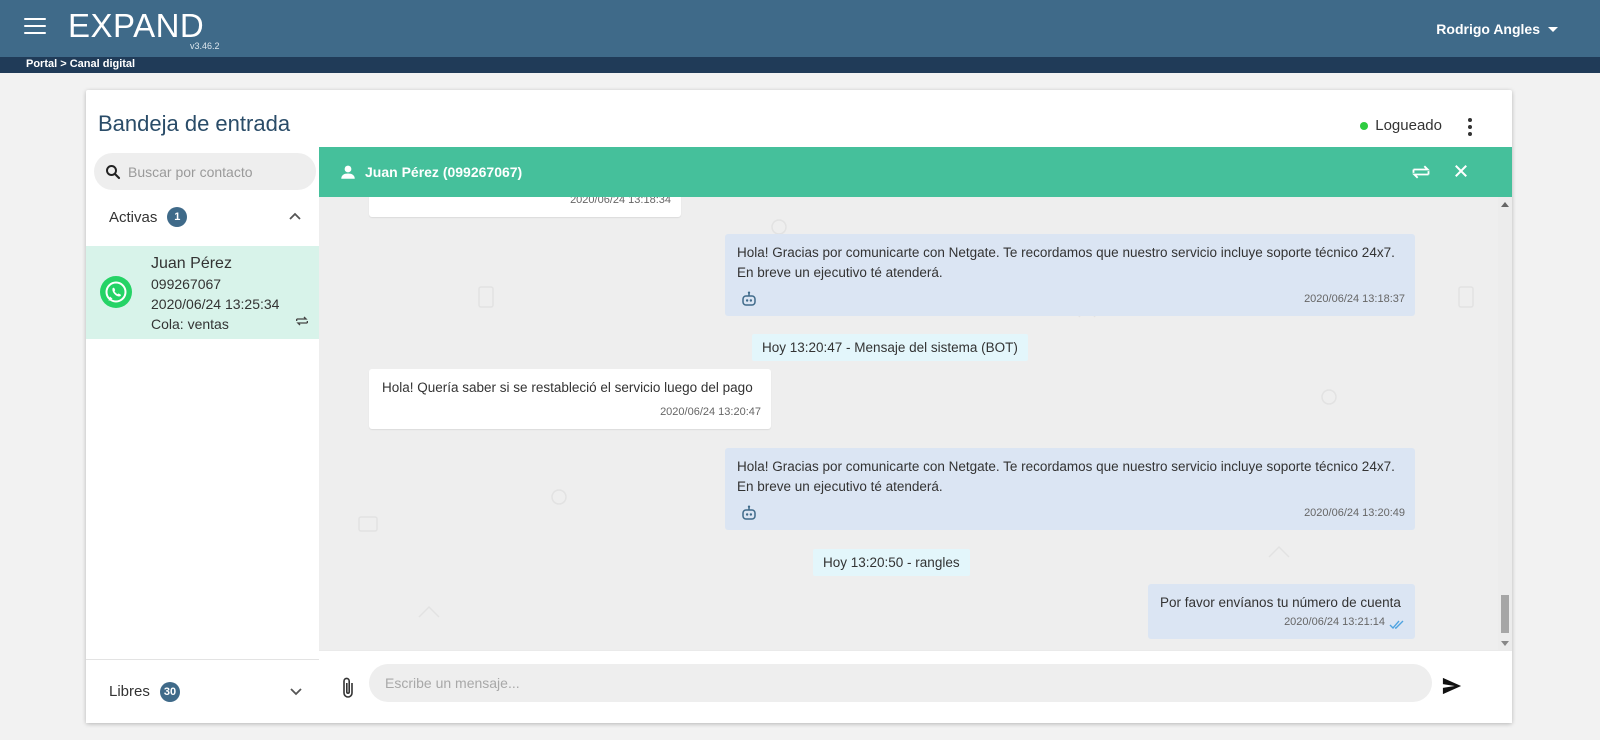  I want to click on incoming-message: 2020/06/24 13:18:34, so click(525, 207).